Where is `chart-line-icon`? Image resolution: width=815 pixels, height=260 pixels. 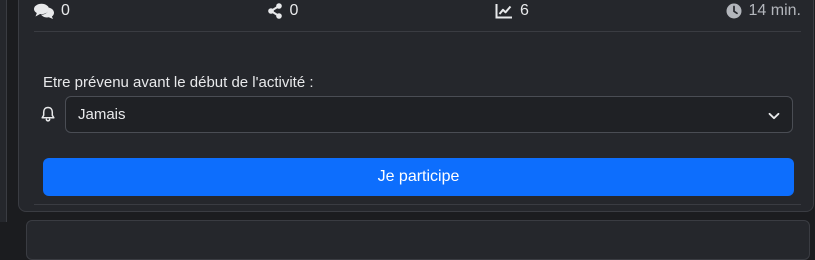
chart-line-icon is located at coordinates (504, 11).